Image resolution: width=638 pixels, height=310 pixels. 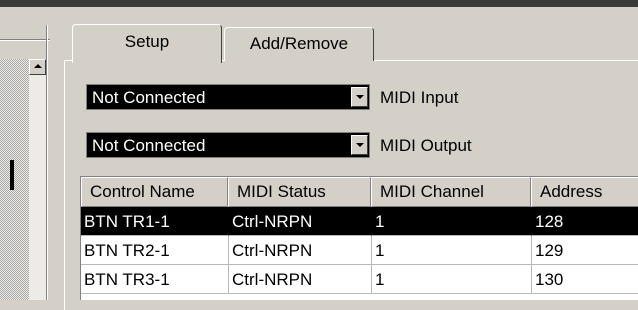 I want to click on caret-marker, so click(x=12, y=175).